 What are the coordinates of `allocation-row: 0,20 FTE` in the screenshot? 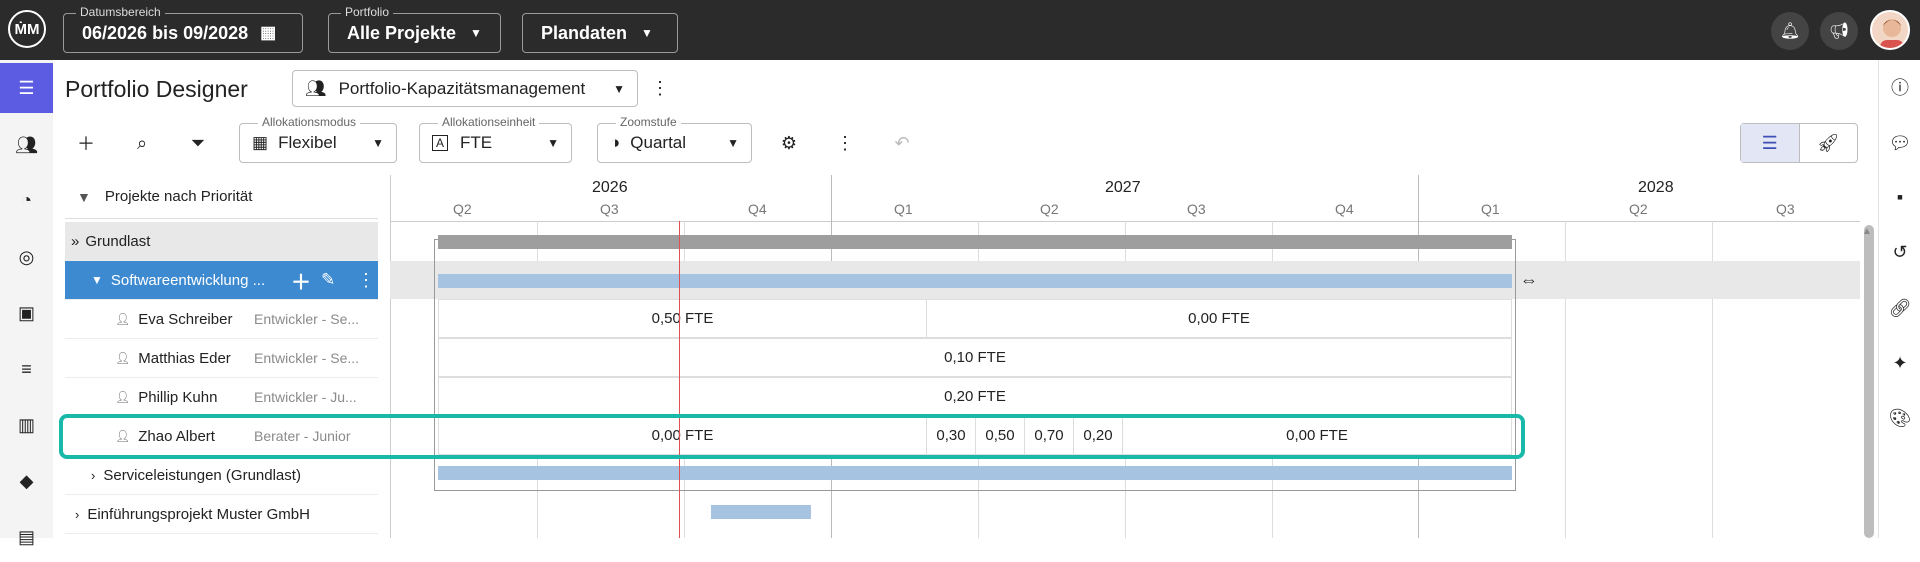 It's located at (975, 396).